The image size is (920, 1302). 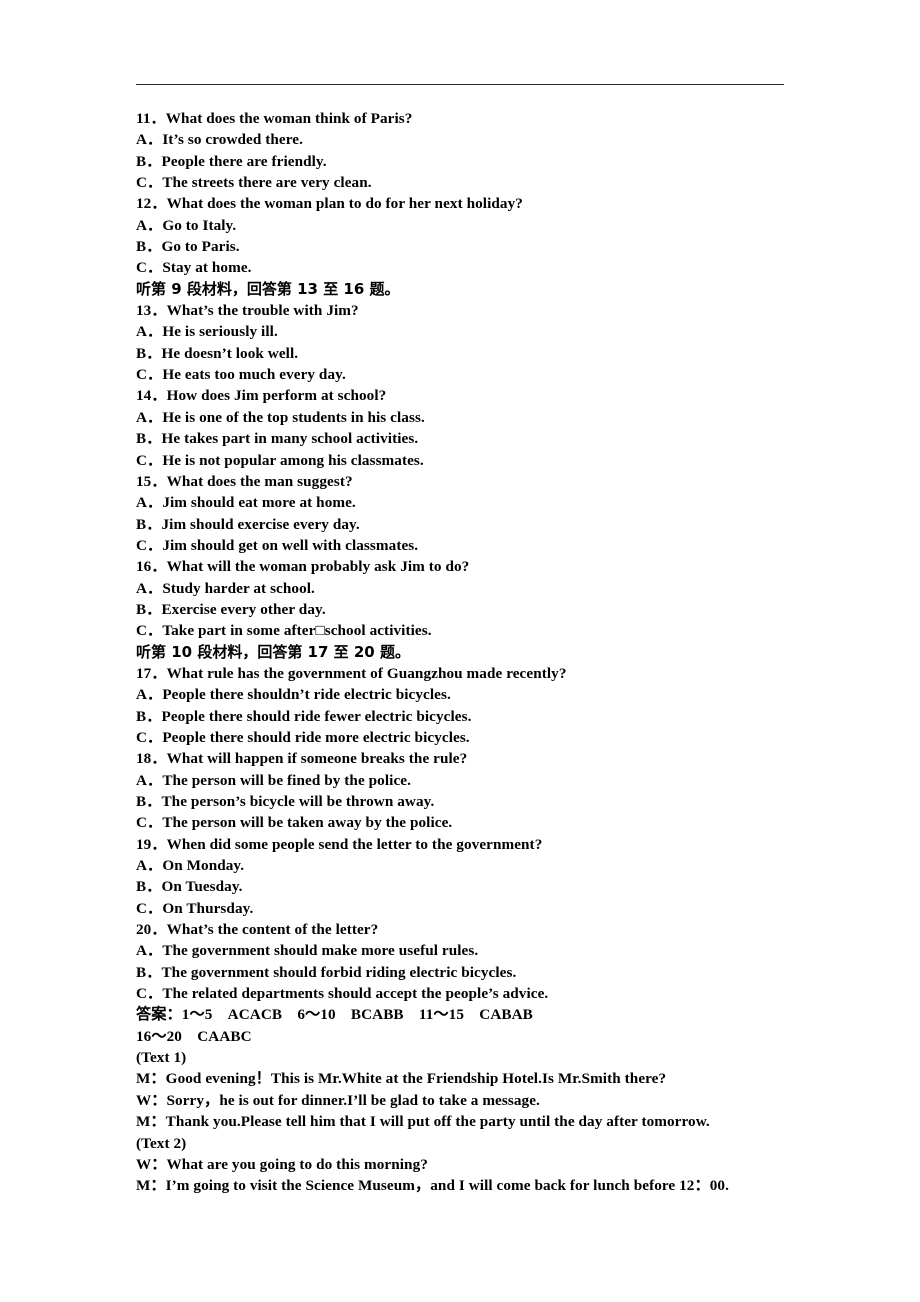 I want to click on text-line-q11b: B．People there are friendly., so click(x=231, y=161).